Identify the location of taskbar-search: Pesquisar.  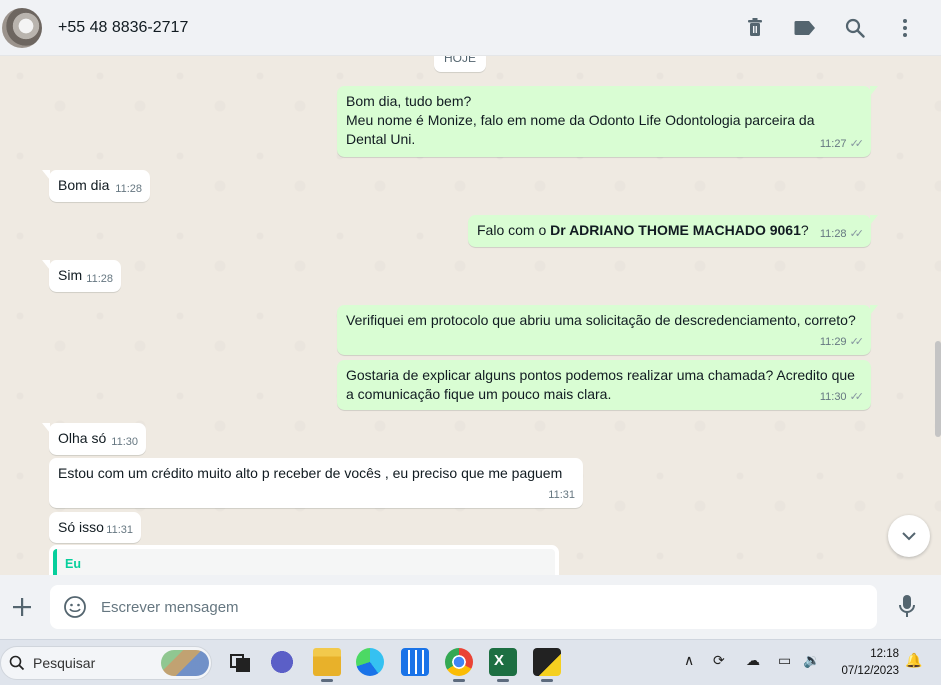
(106, 663).